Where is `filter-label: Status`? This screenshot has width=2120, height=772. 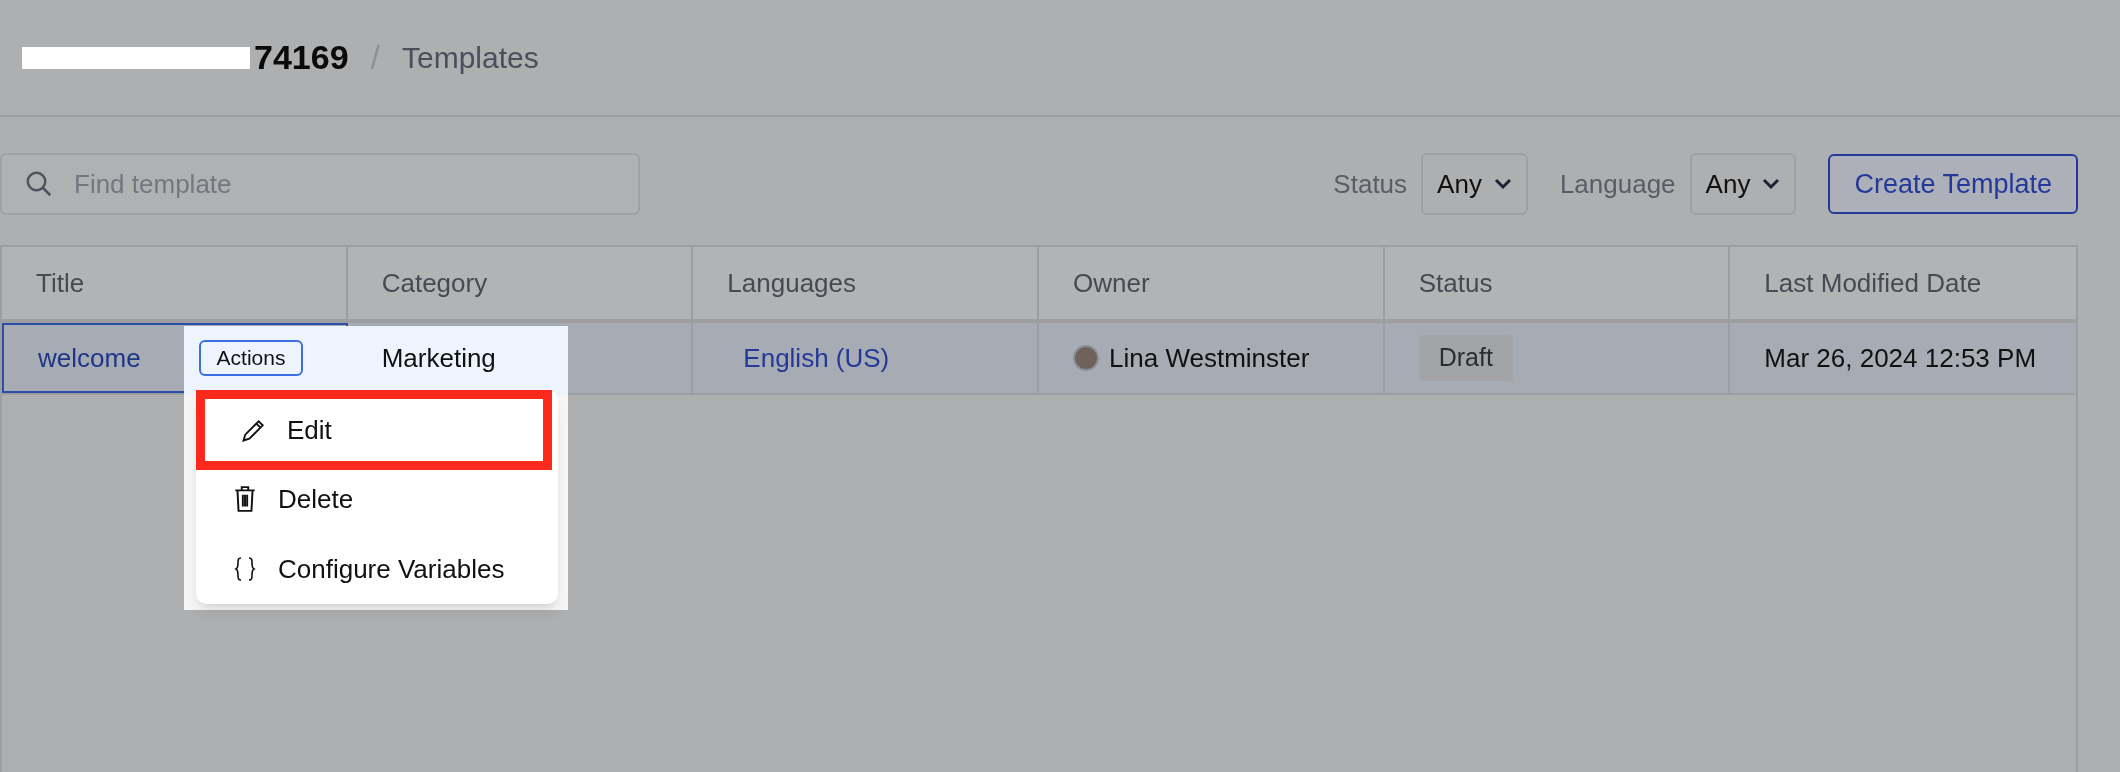 filter-label: Status is located at coordinates (1370, 184).